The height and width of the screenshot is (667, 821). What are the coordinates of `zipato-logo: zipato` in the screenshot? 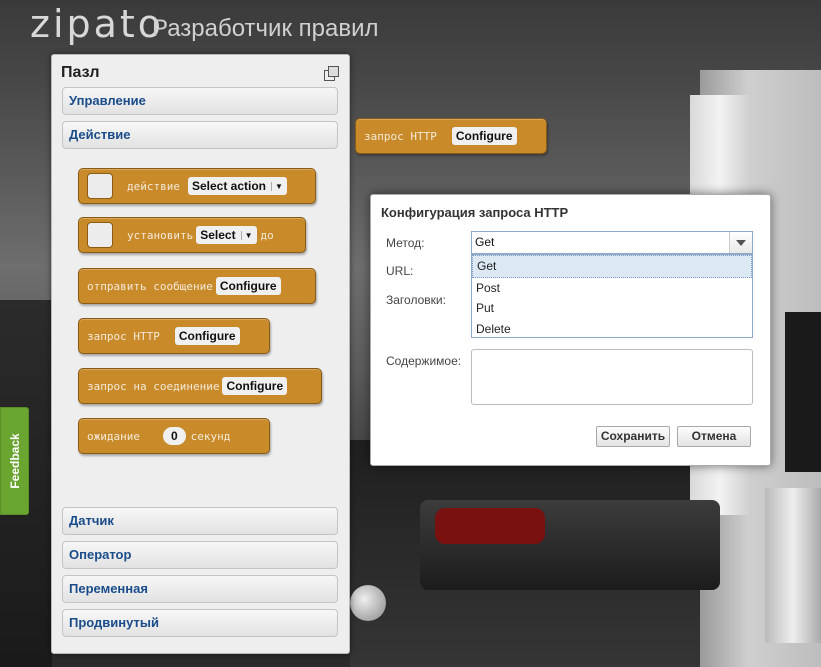 It's located at (97, 24).